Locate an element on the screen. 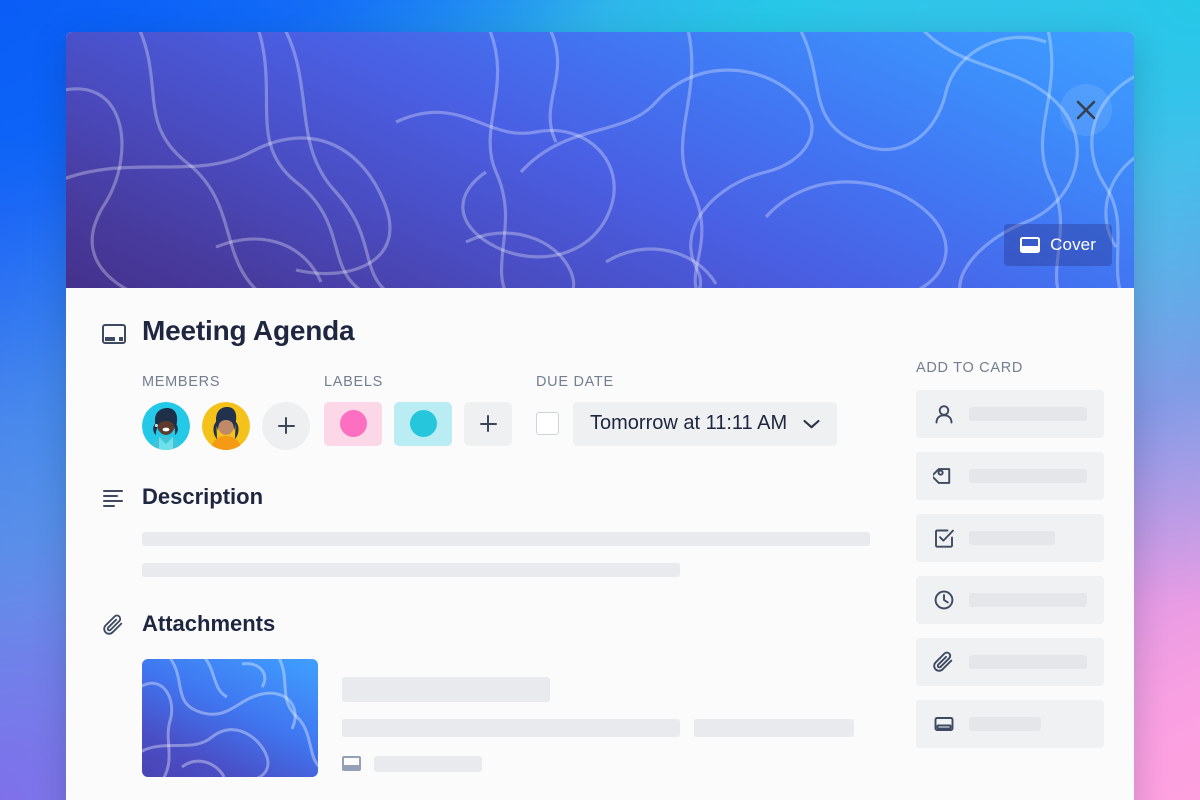  due-date-value: Tomorrow at 11:11 AM is located at coordinates (689, 423).